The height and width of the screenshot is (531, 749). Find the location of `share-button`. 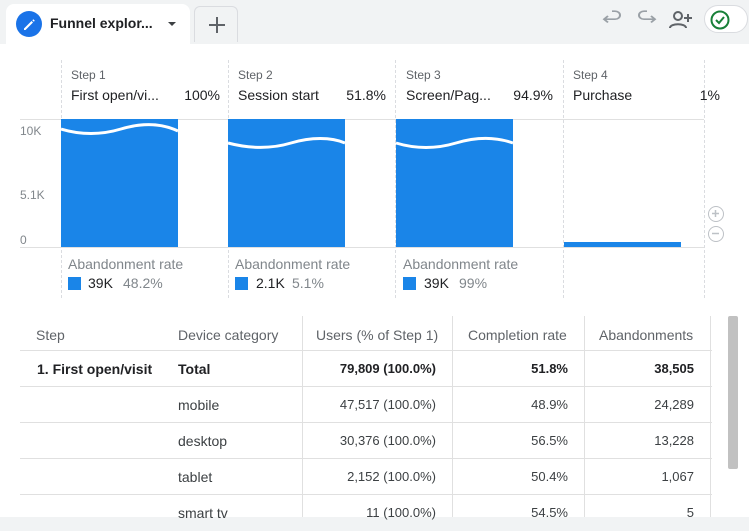

share-button is located at coordinates (680, 20).